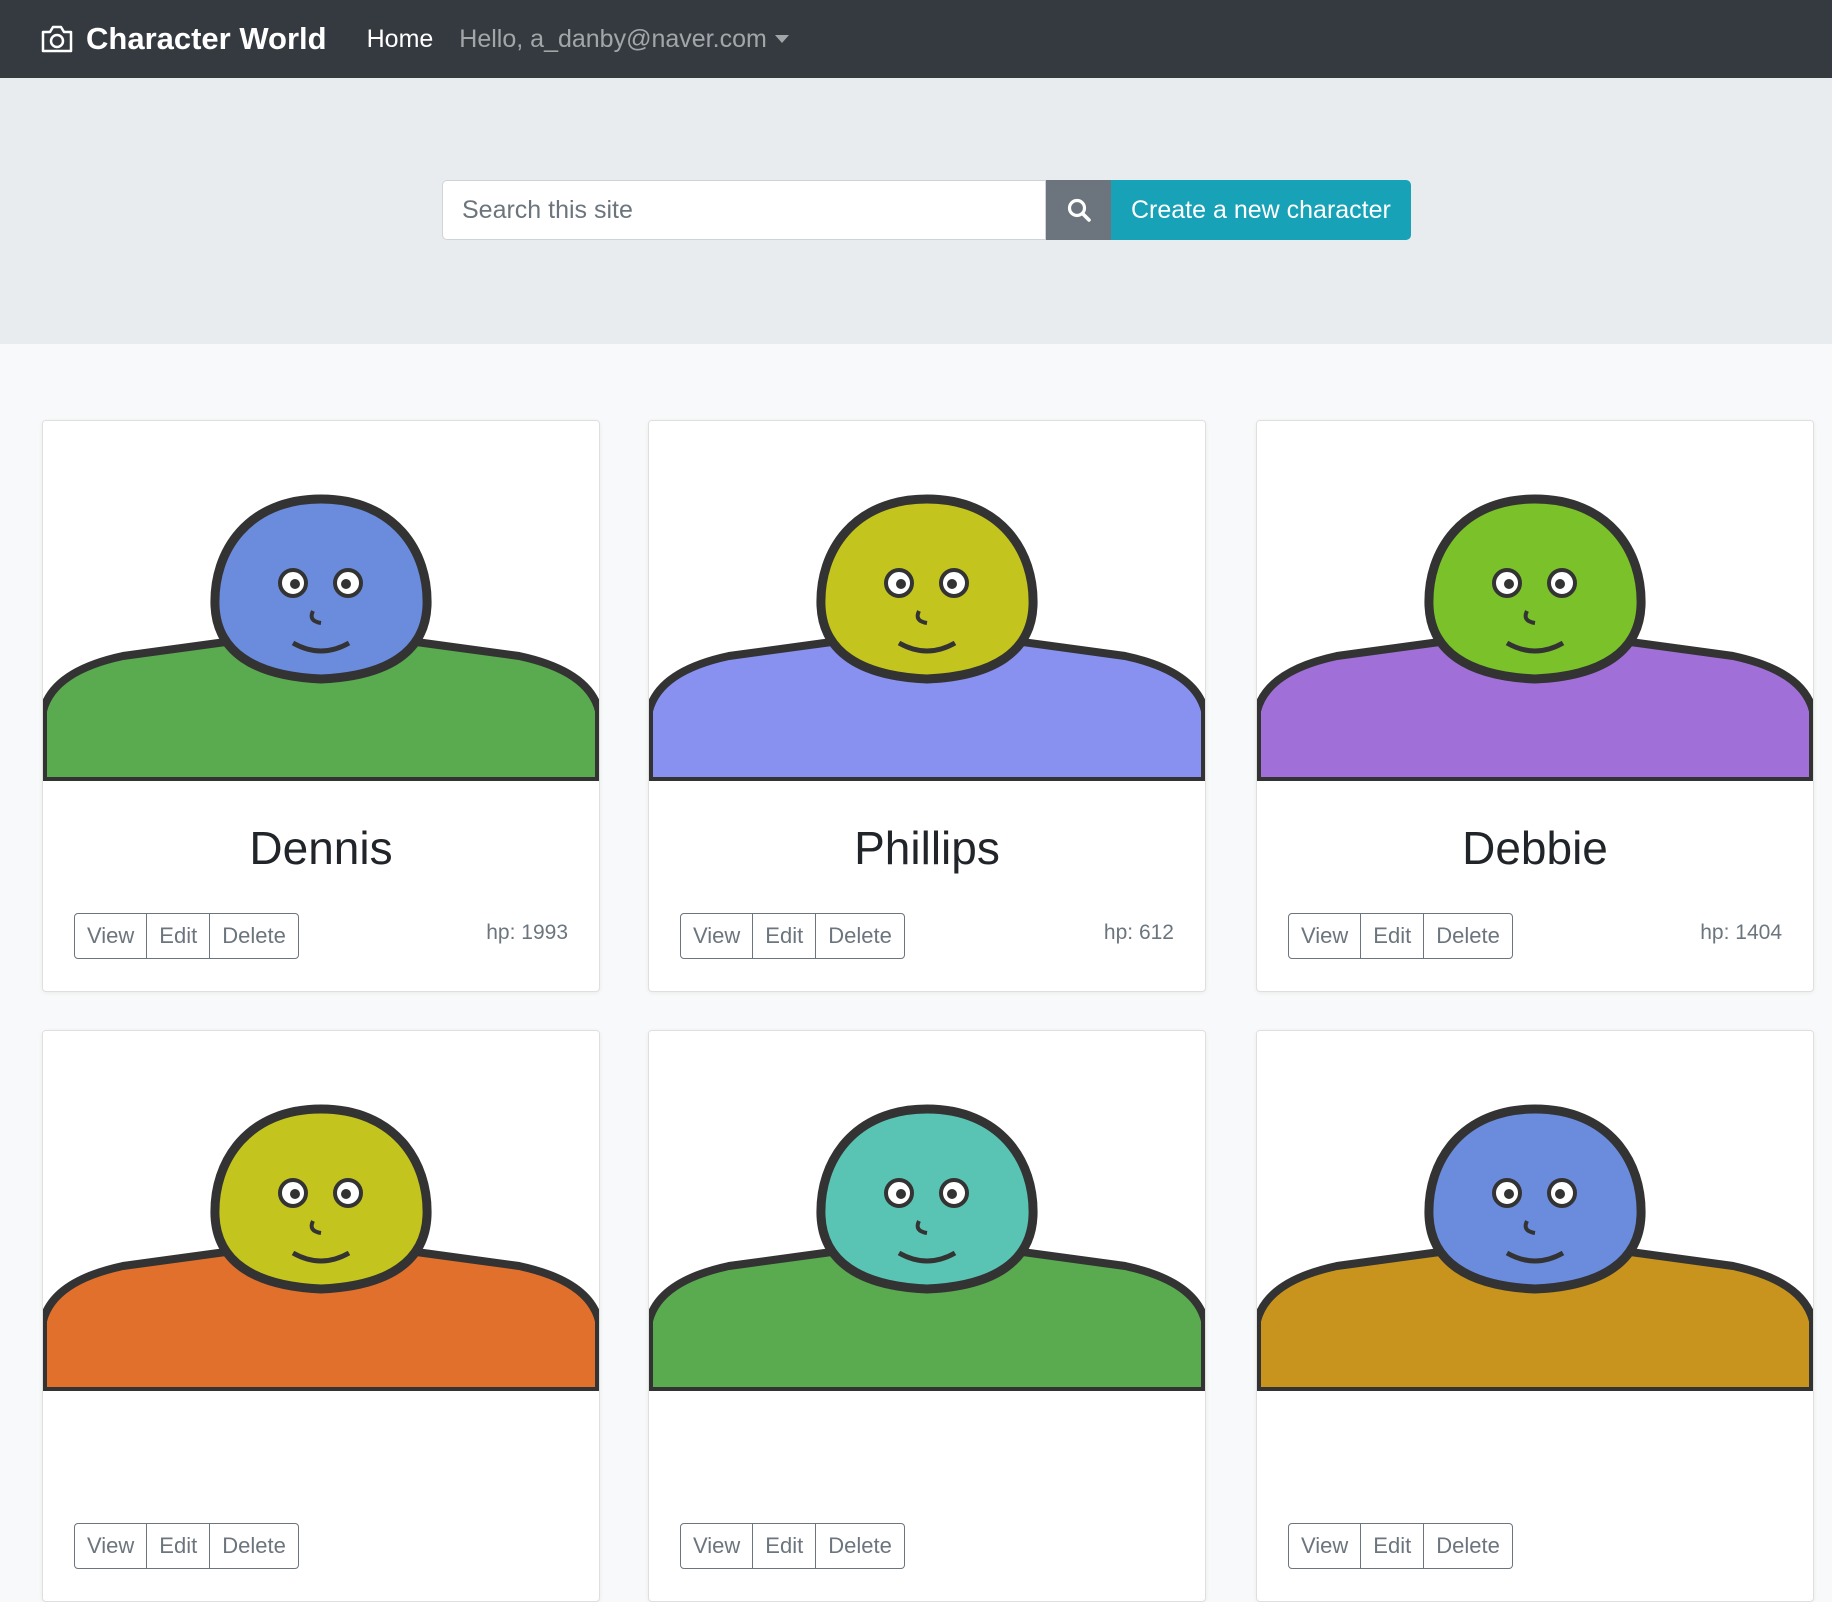 The height and width of the screenshot is (1602, 1832). Describe the element at coordinates (1535, 848) in the screenshot. I see `character-name: Debbie` at that location.